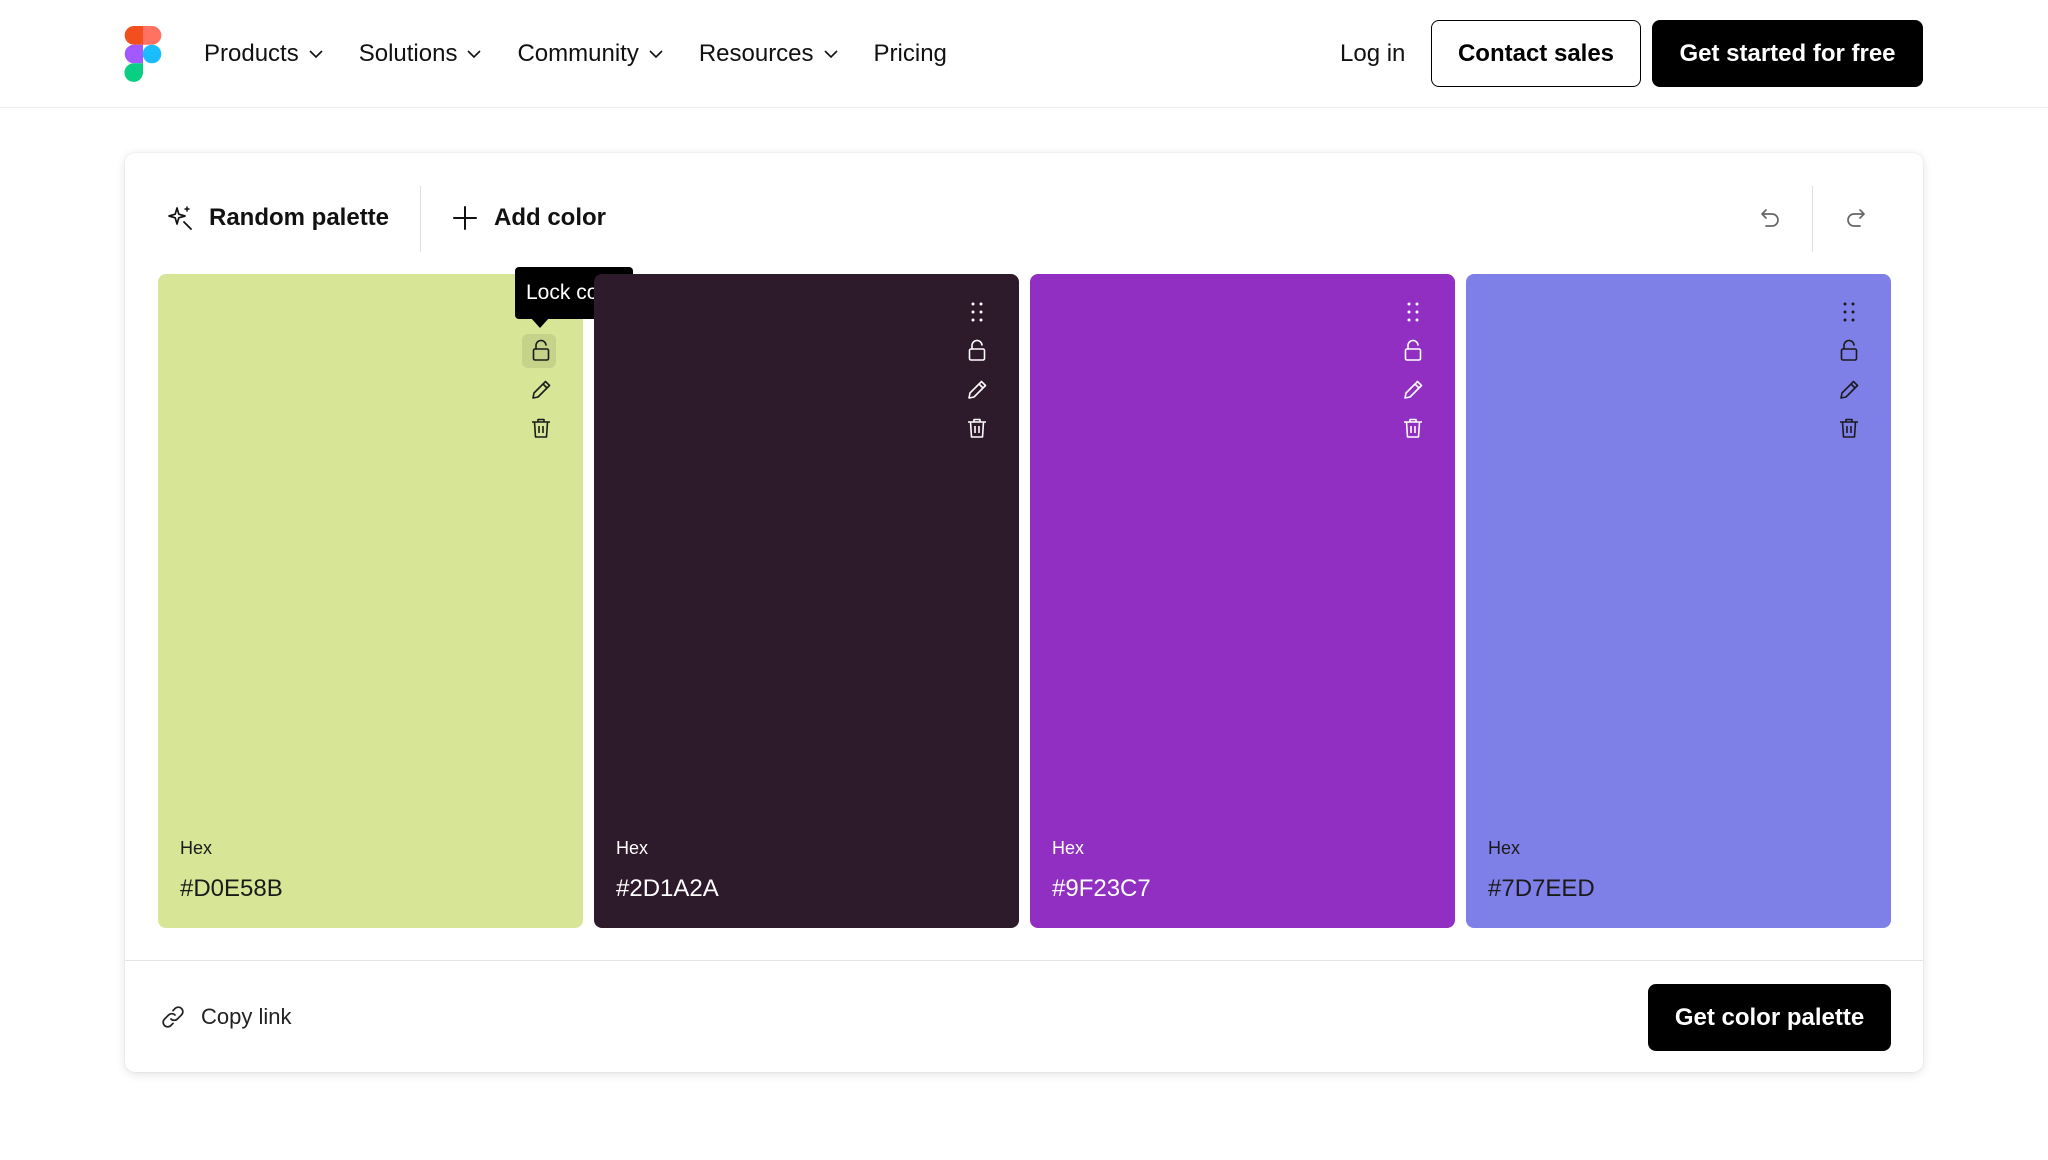 This screenshot has width=2048, height=1160. Describe the element at coordinates (420, 219) in the screenshot. I see `toolbar-divider` at that location.